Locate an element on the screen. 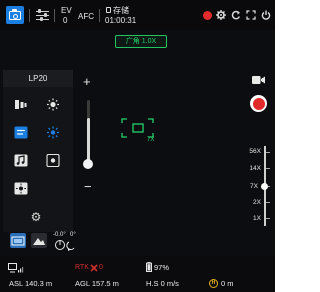 This screenshot has width=320, height=292. record-status-icon is located at coordinates (207, 15).